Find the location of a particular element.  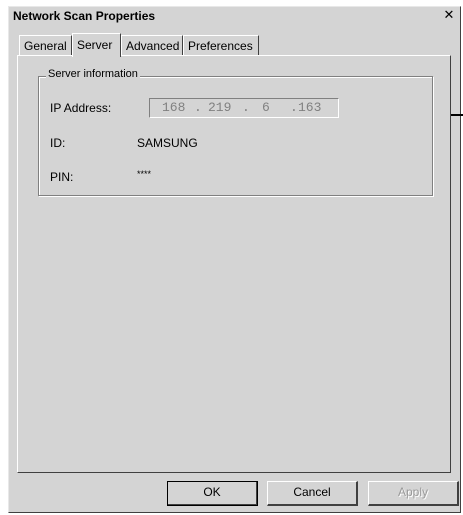

ip-octet-1: 168 is located at coordinates (174, 107).